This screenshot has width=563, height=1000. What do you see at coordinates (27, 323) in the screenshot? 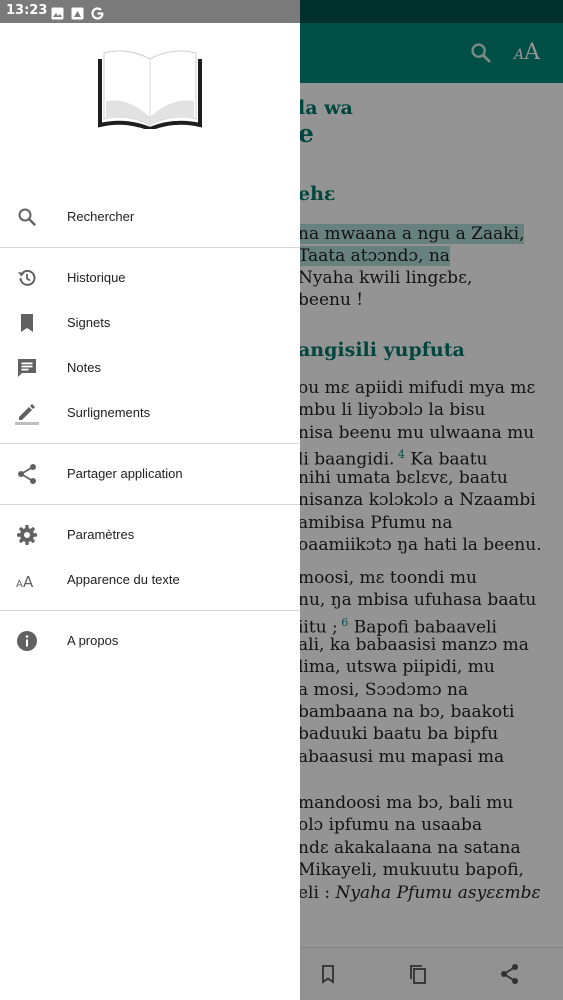
I see `bookmark-icon` at bounding box center [27, 323].